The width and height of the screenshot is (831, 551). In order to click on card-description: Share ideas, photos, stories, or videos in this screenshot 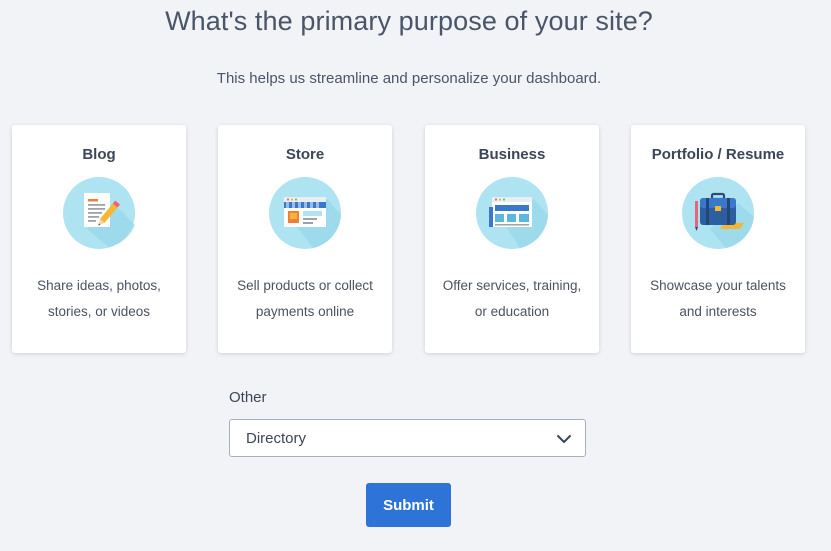, I will do `click(99, 298)`.